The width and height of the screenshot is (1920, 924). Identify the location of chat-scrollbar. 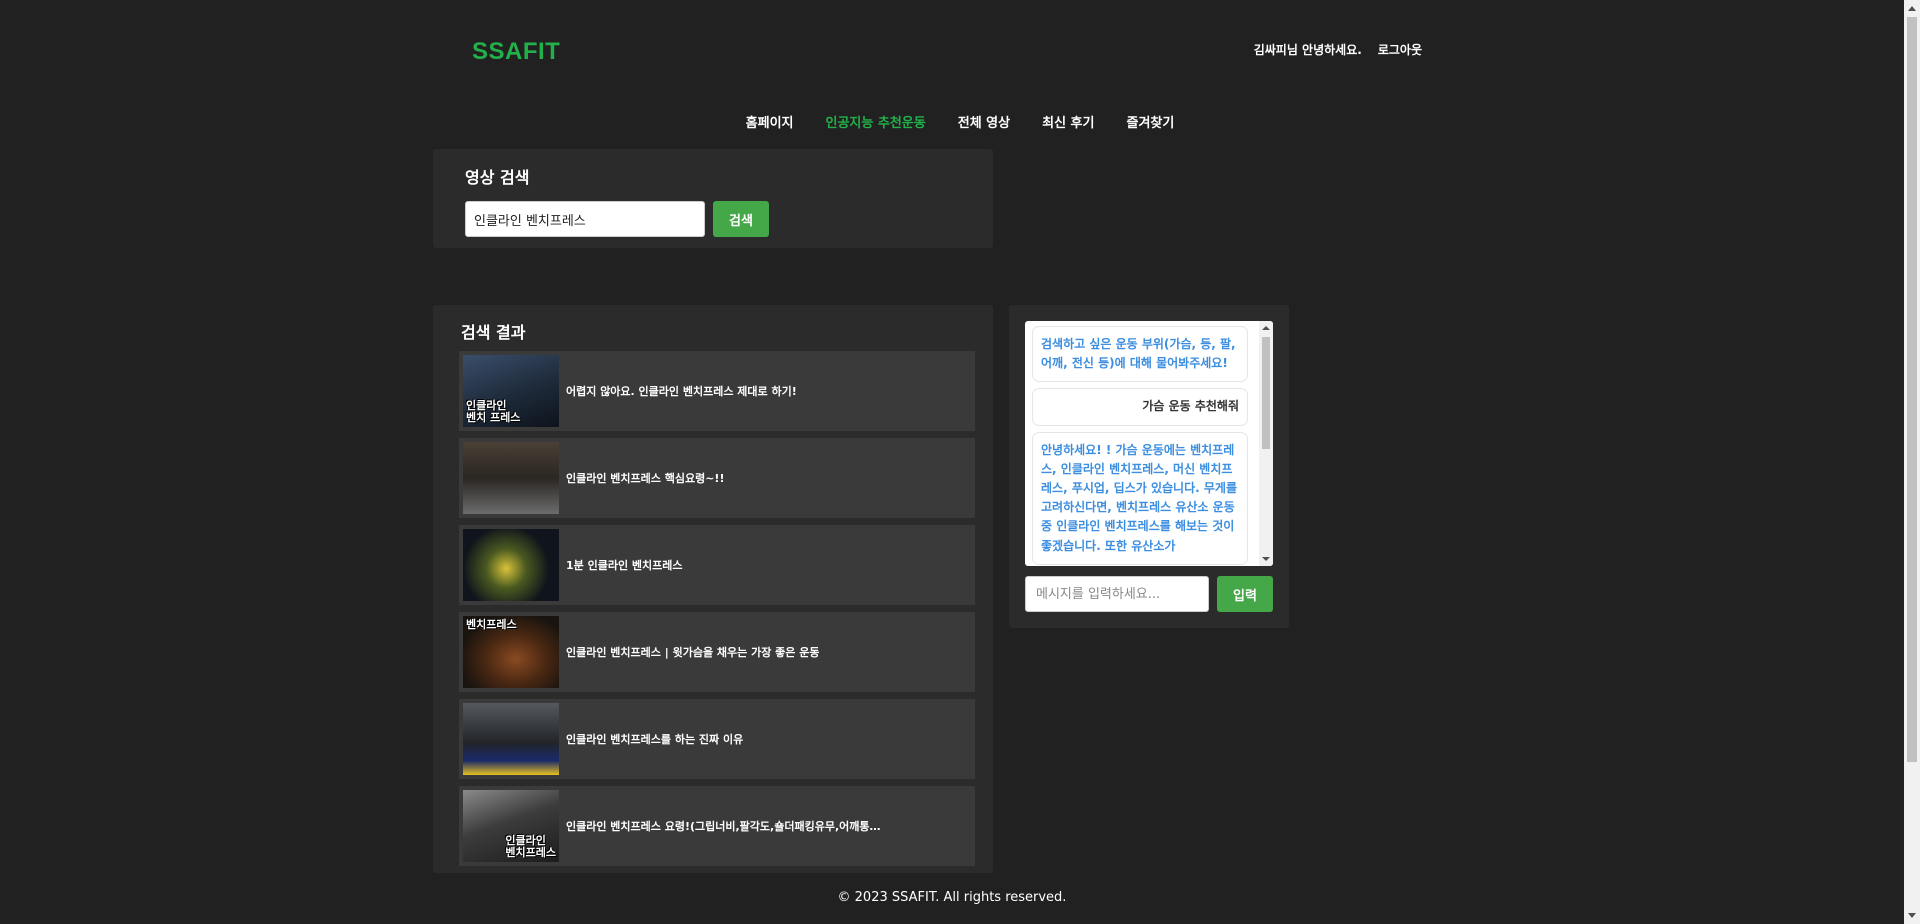
(1266, 443).